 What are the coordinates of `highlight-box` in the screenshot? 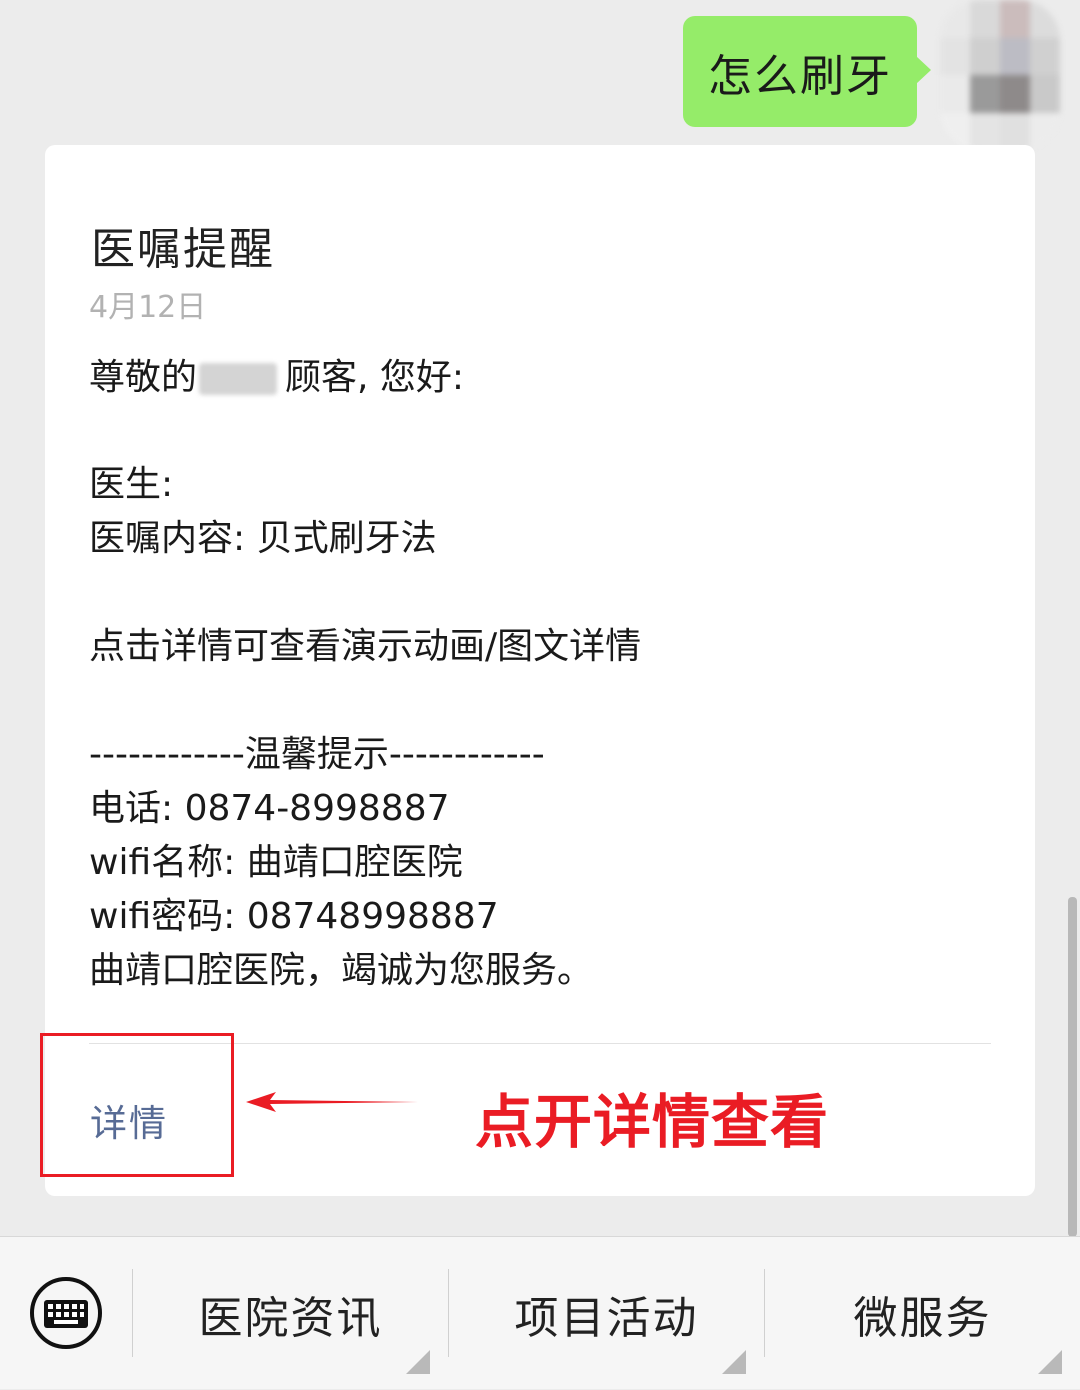 It's located at (137, 1105).